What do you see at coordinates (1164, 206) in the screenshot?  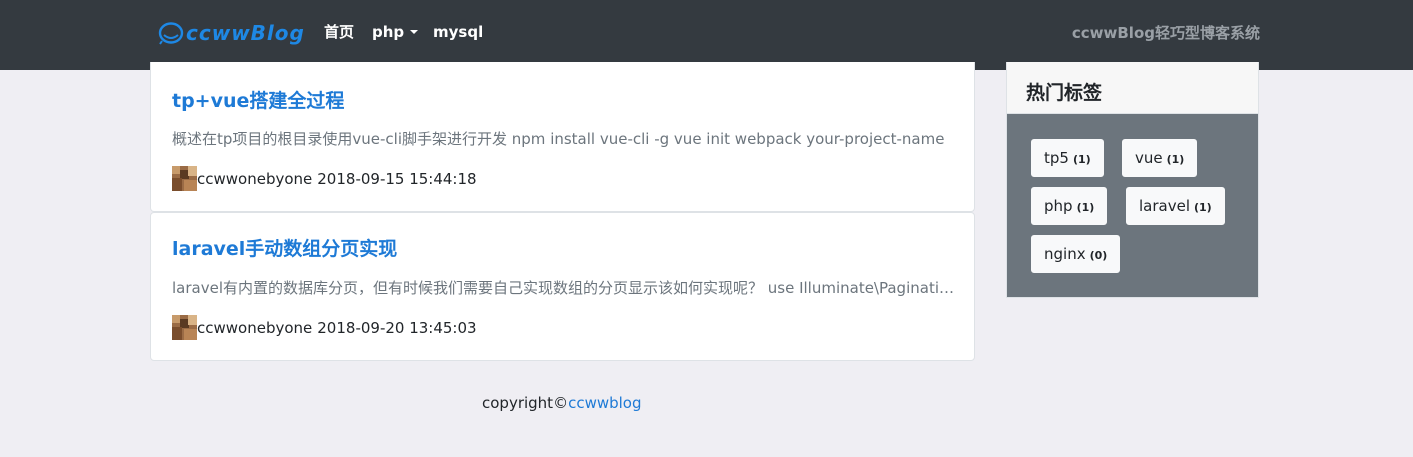 I see `tag-name: laravel` at bounding box center [1164, 206].